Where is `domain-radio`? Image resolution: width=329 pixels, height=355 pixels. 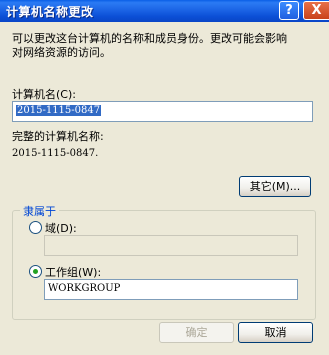 domain-radio is located at coordinates (35, 227).